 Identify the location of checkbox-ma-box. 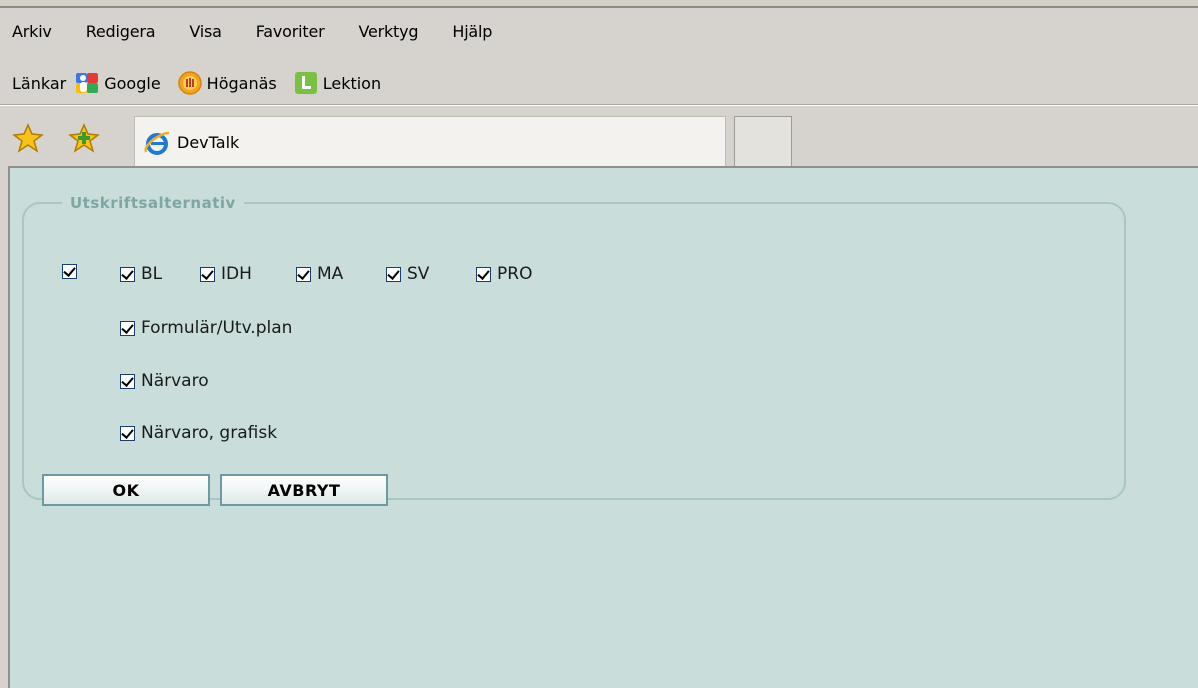
(303, 274).